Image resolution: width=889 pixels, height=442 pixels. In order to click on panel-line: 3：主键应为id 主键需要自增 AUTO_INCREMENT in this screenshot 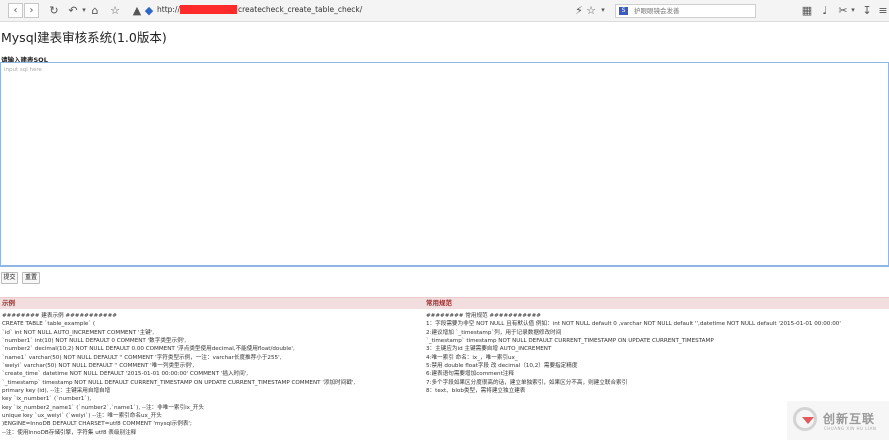, I will do `click(489, 349)`.